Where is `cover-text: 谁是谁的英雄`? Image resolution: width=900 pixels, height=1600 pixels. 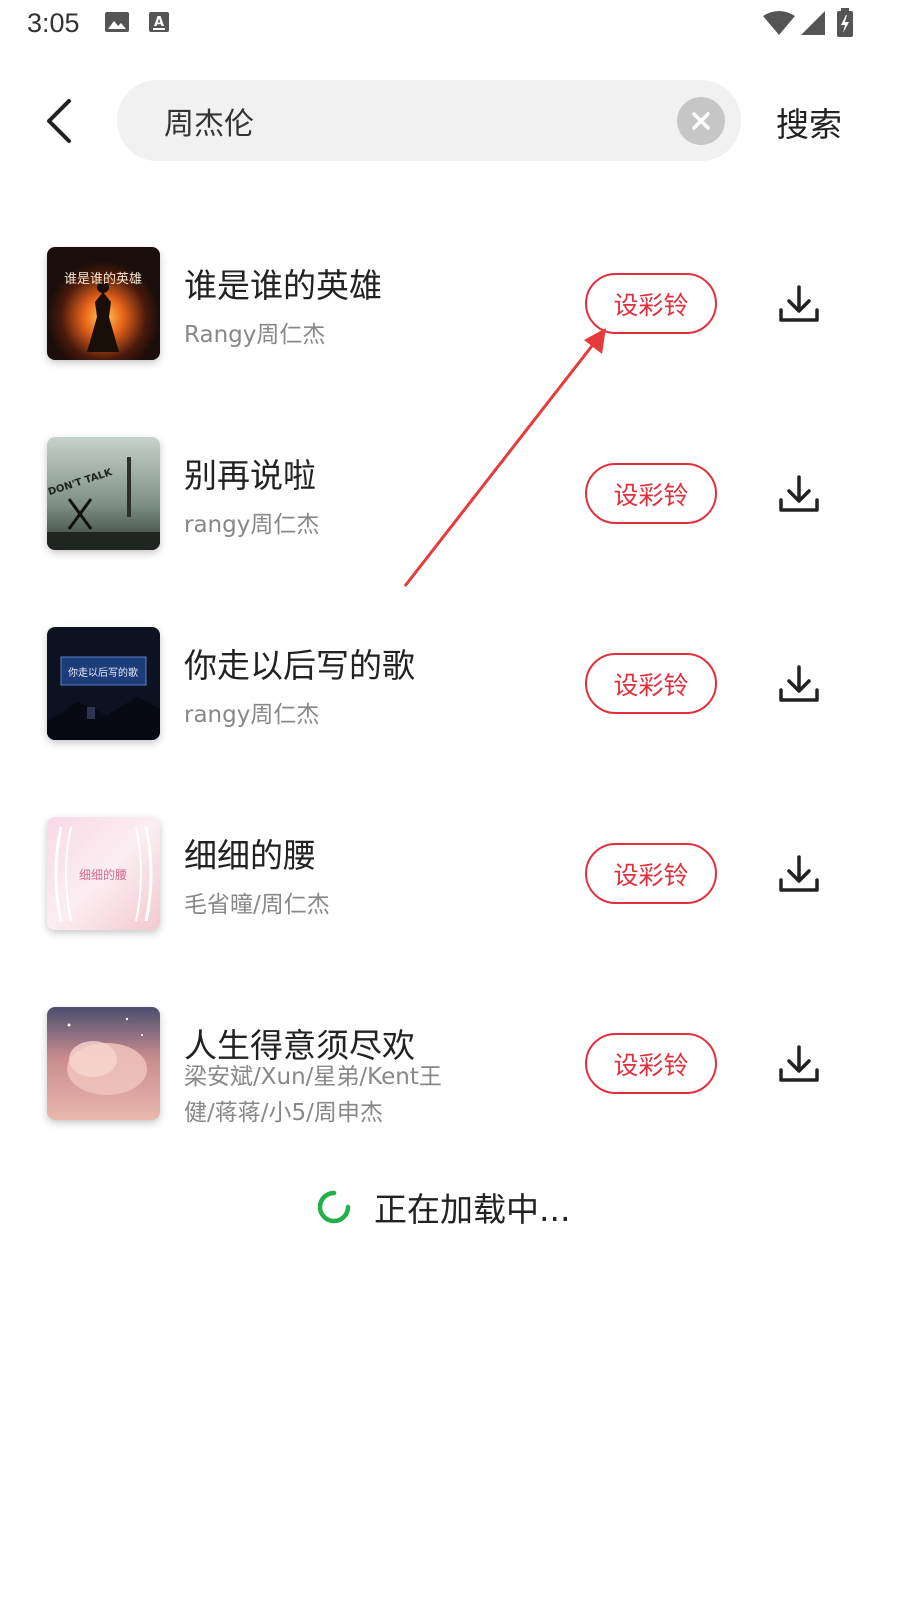
cover-text: 谁是谁的英雄 is located at coordinates (103, 279).